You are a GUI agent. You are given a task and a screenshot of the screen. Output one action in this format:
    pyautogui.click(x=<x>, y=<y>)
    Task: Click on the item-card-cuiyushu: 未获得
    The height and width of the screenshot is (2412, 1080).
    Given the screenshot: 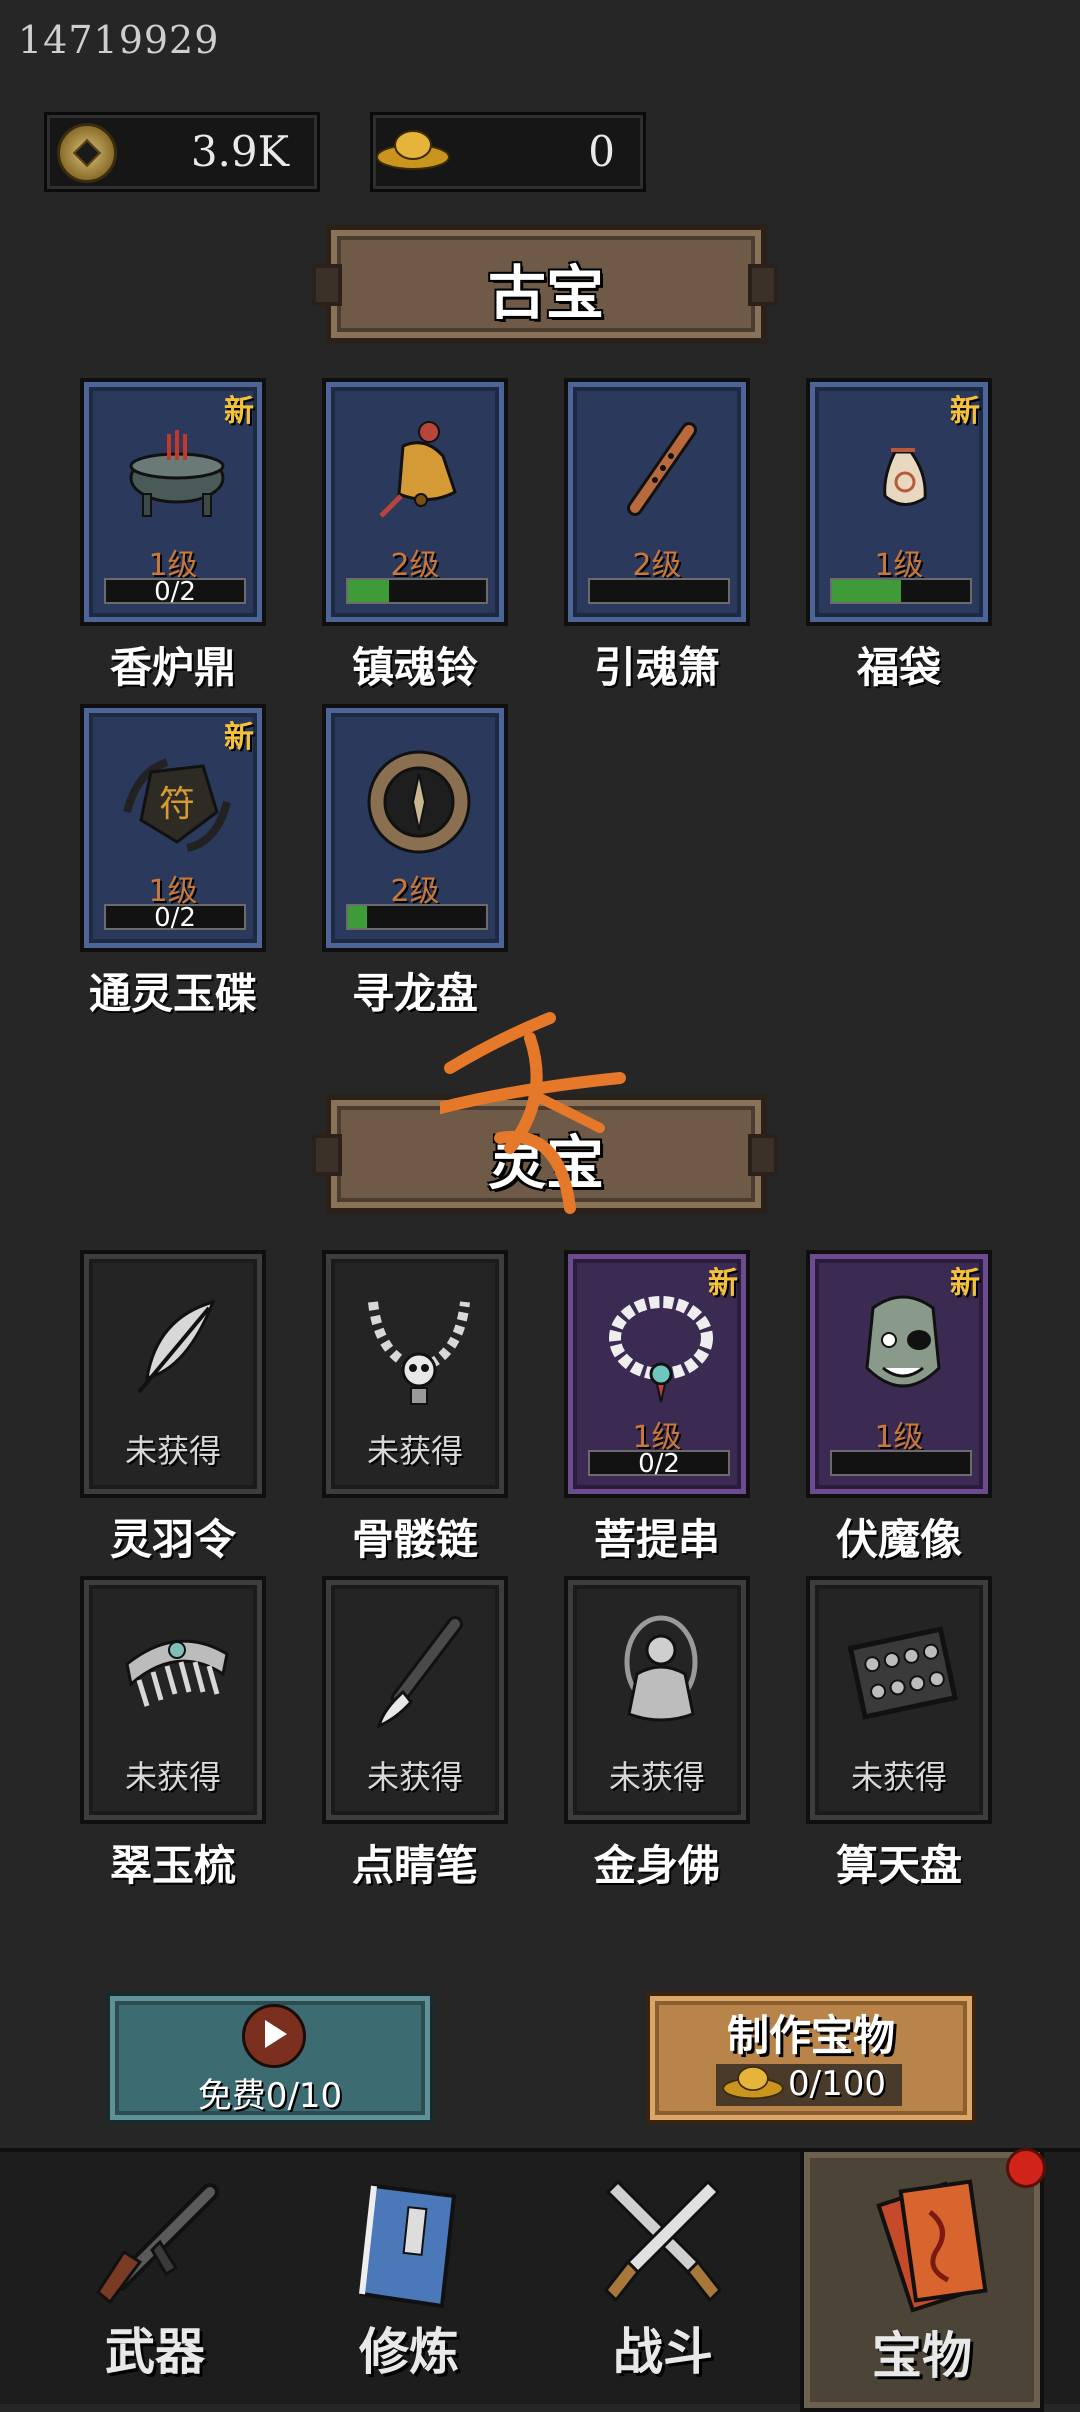 What is the action you would take?
    pyautogui.click(x=173, y=1700)
    